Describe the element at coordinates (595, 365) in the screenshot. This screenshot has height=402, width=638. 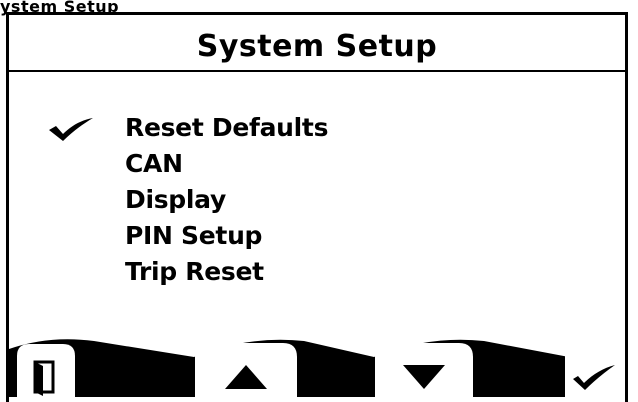
I see `softkey-select-button` at that location.